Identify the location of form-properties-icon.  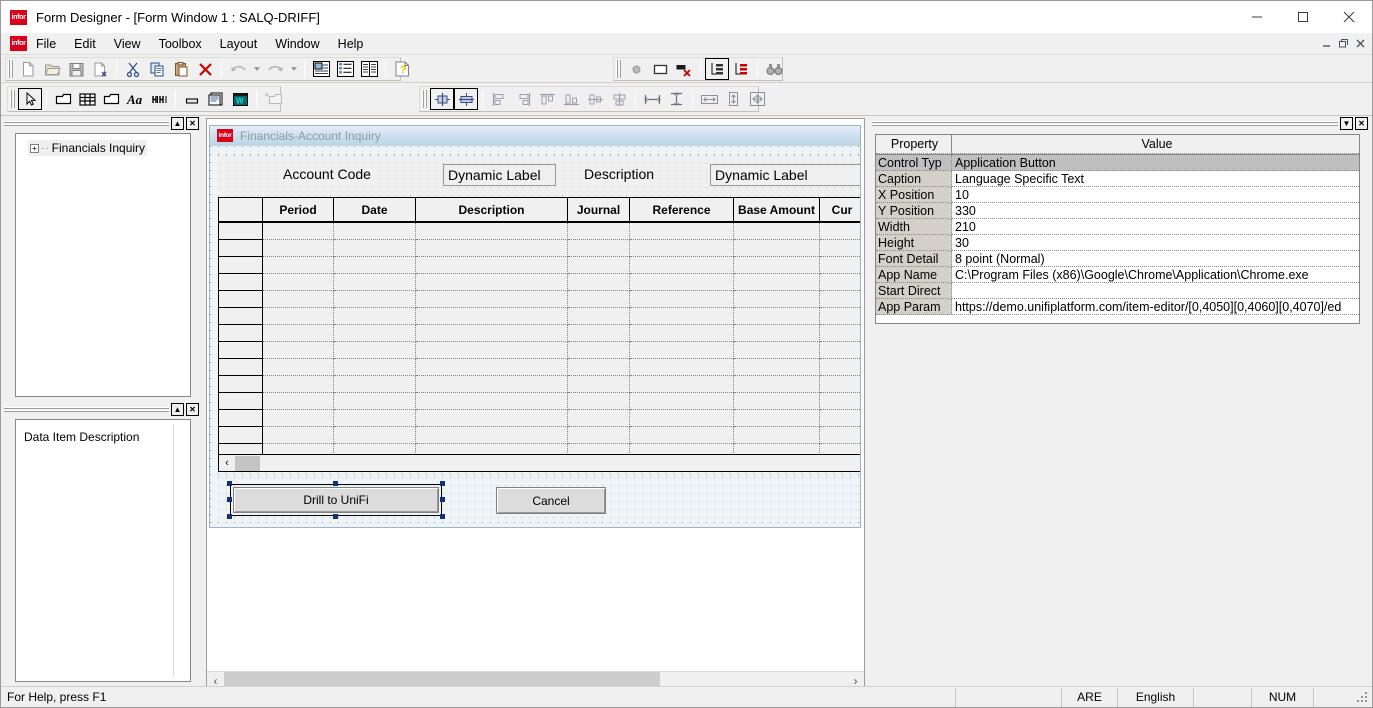
(321, 69).